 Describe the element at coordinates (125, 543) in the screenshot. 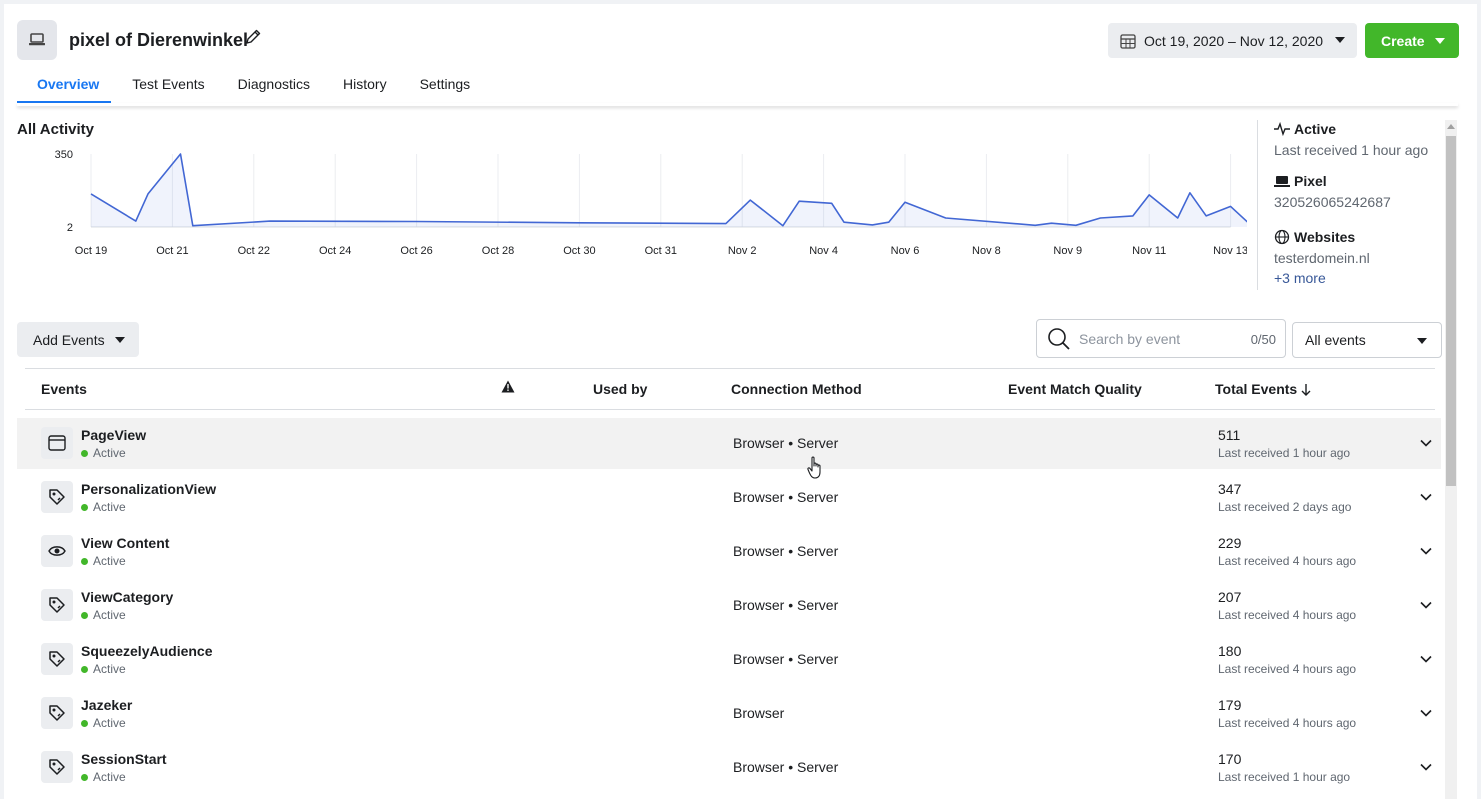

I see `event-name: View Content` at that location.